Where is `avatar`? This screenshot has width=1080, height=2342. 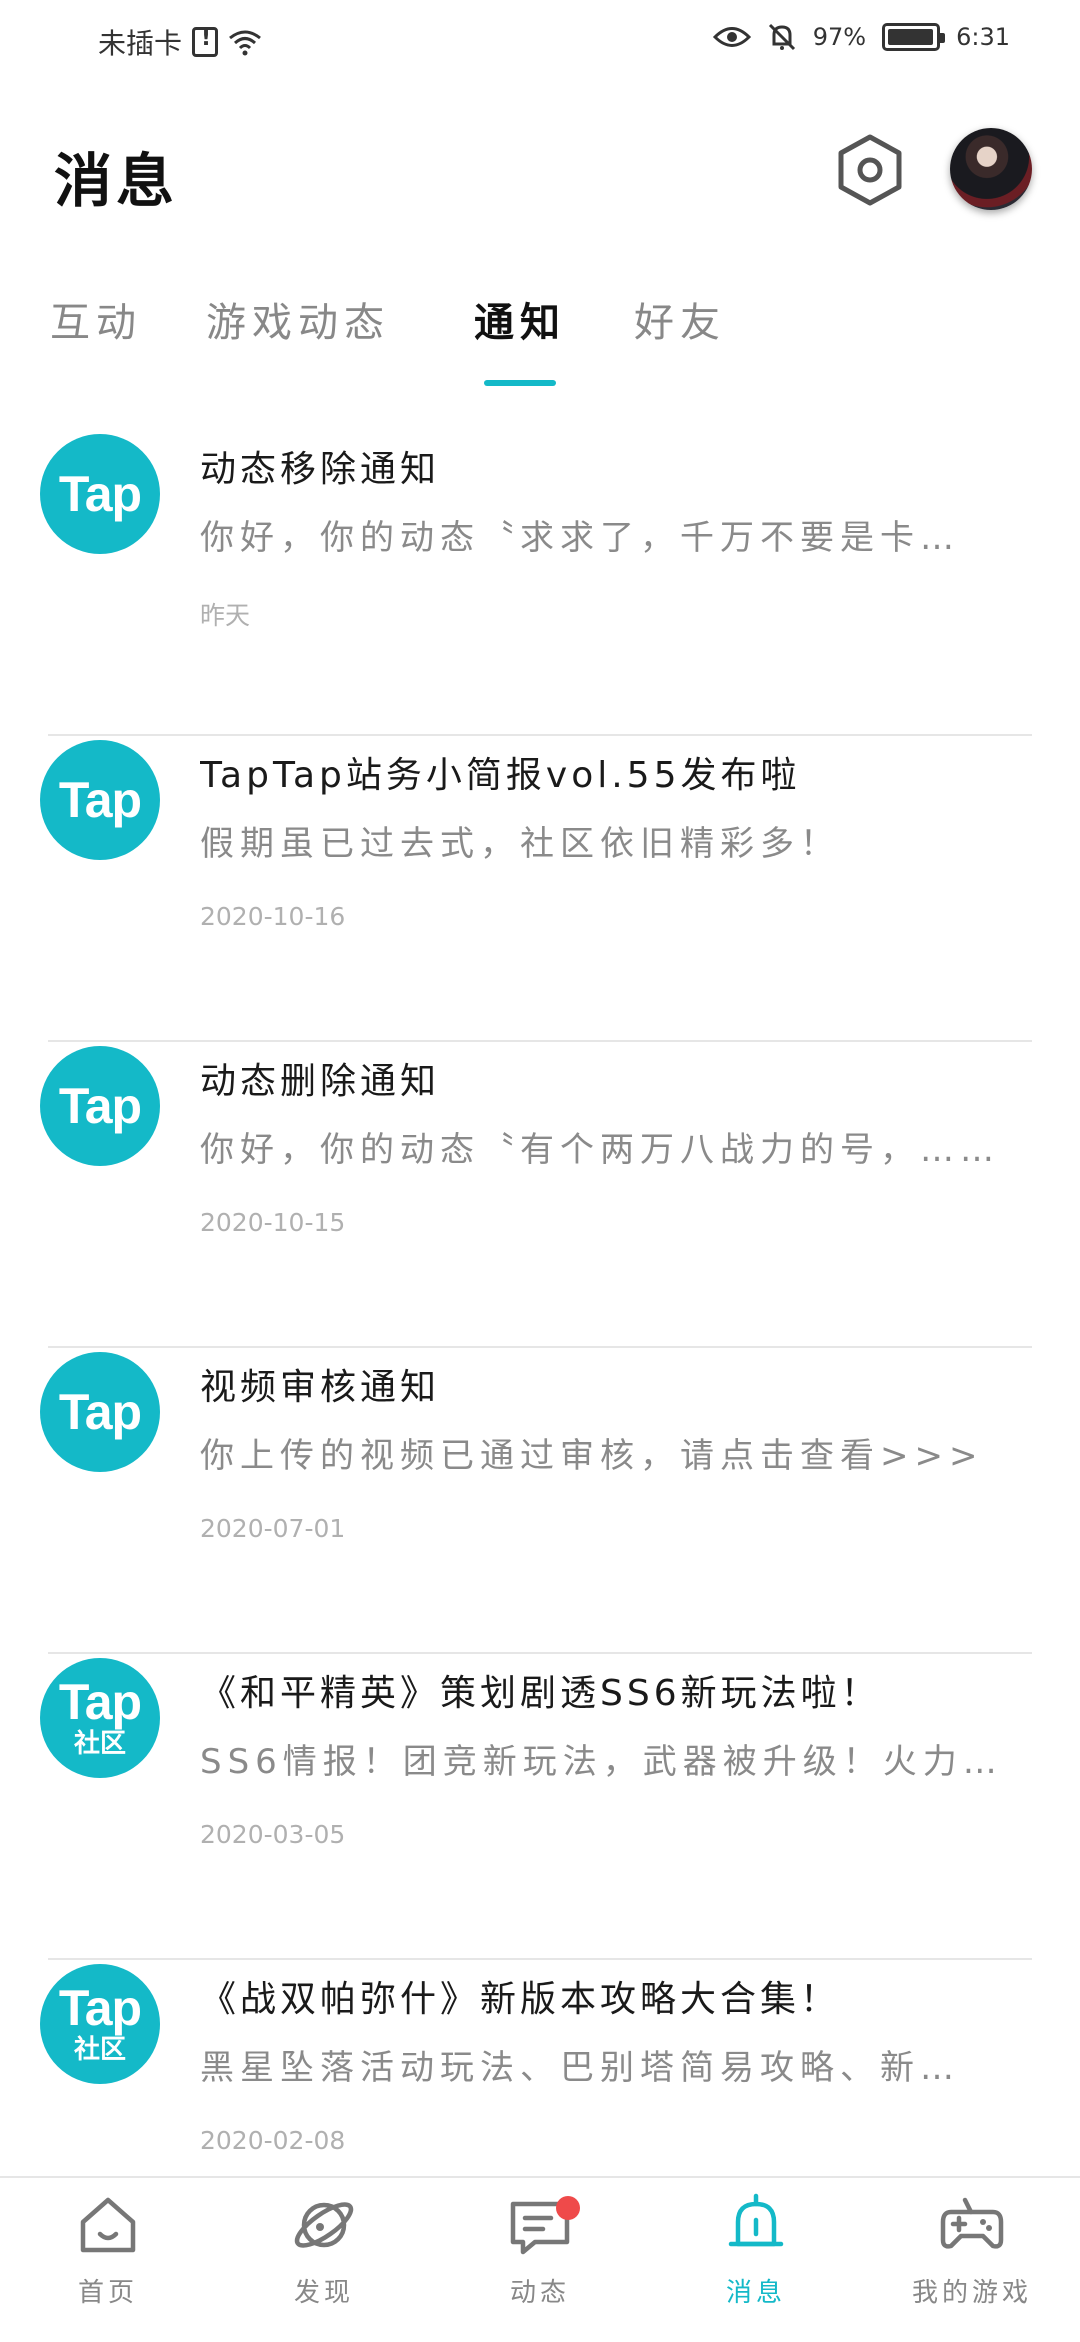
avatar is located at coordinates (991, 169).